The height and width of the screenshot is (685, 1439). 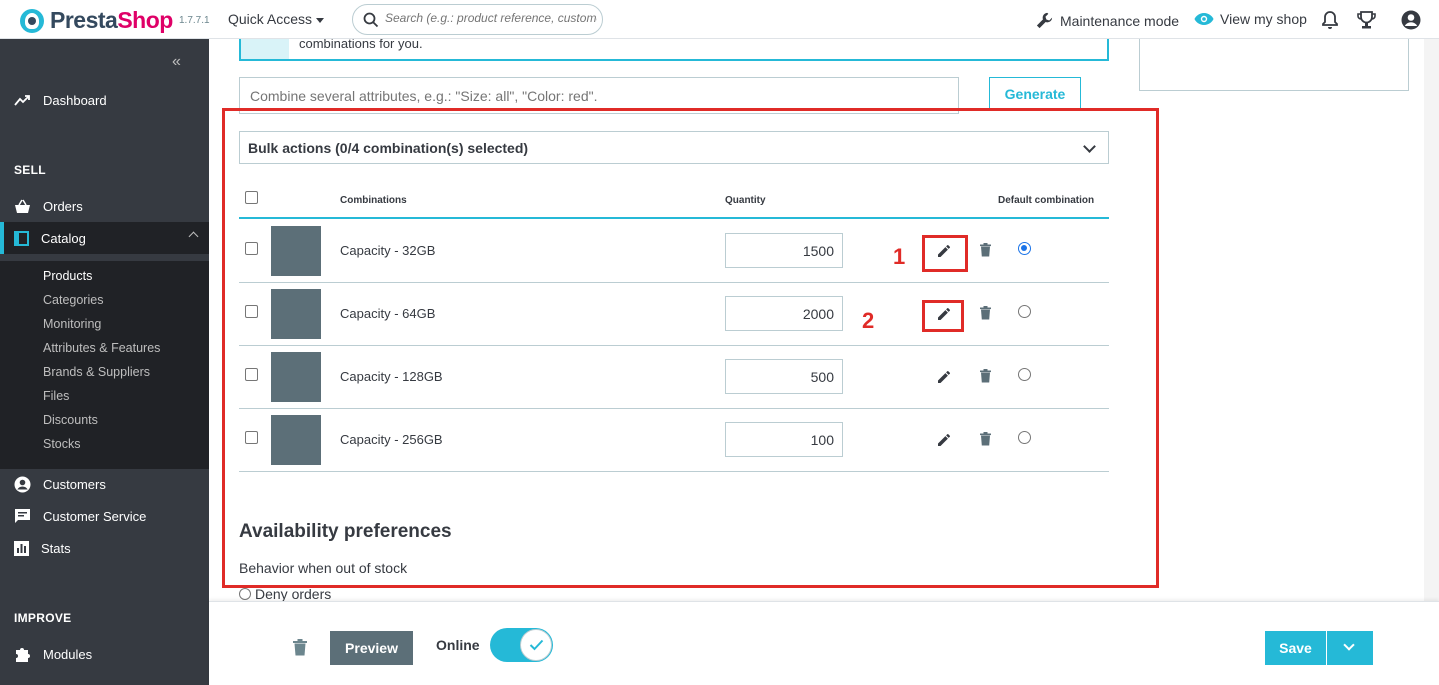 I want to click on search-icon, so click(x=371, y=20).